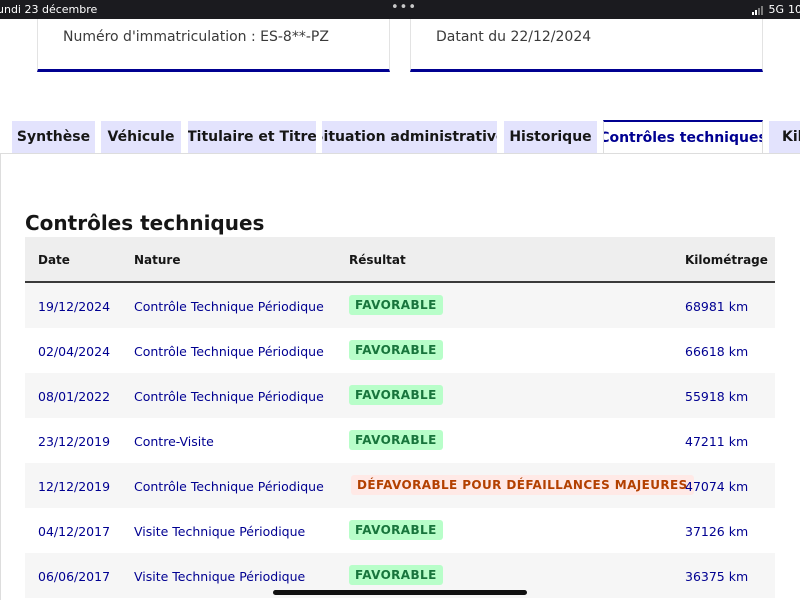  I want to click on cell-mileage: 66618 km, so click(717, 351).